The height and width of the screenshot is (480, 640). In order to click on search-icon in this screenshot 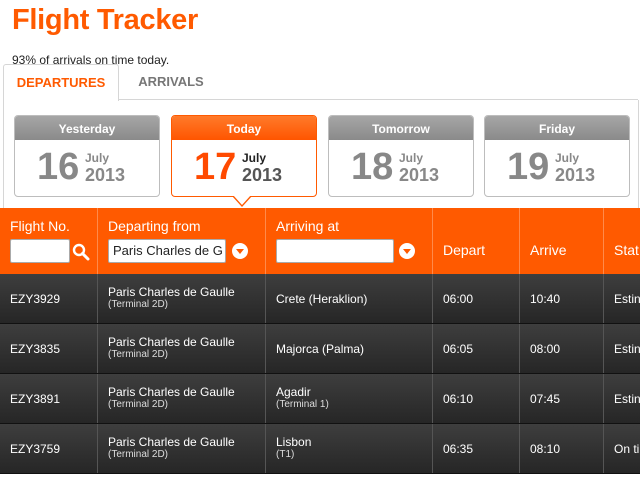, I will do `click(81, 252)`.